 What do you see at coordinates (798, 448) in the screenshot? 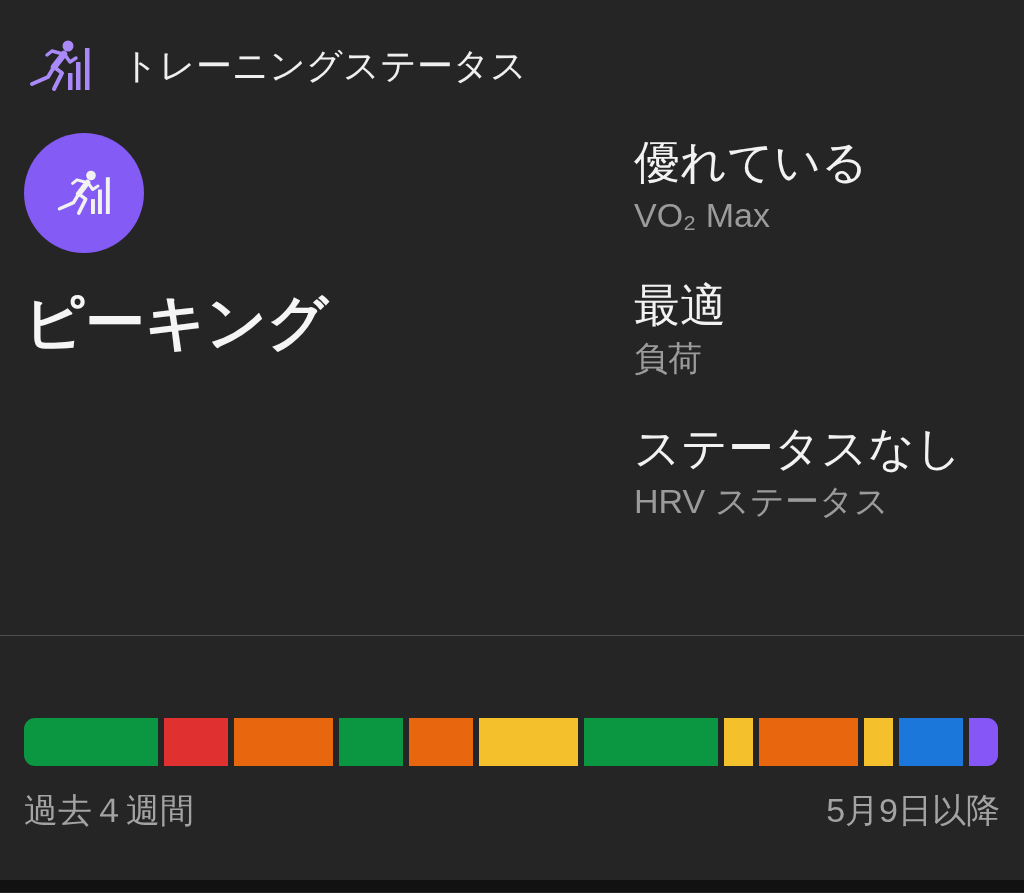
I see `metric-value: ステータスなし` at bounding box center [798, 448].